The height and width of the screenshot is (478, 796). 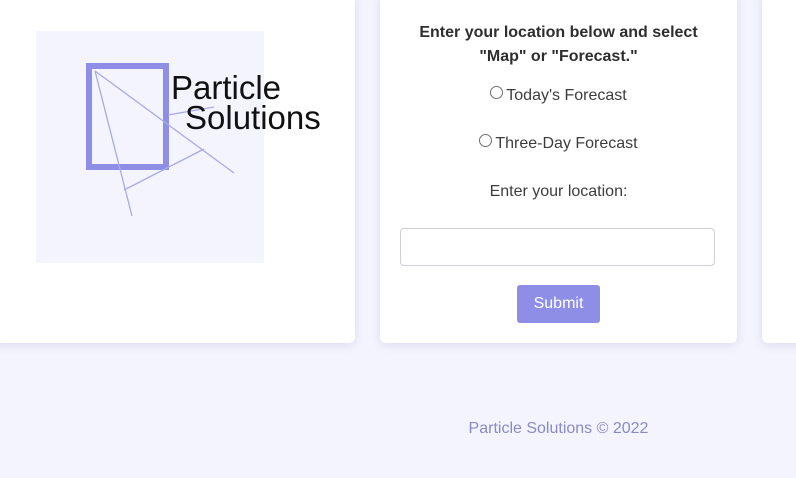 I want to click on logo-text-line2: Solutions, so click(x=253, y=117).